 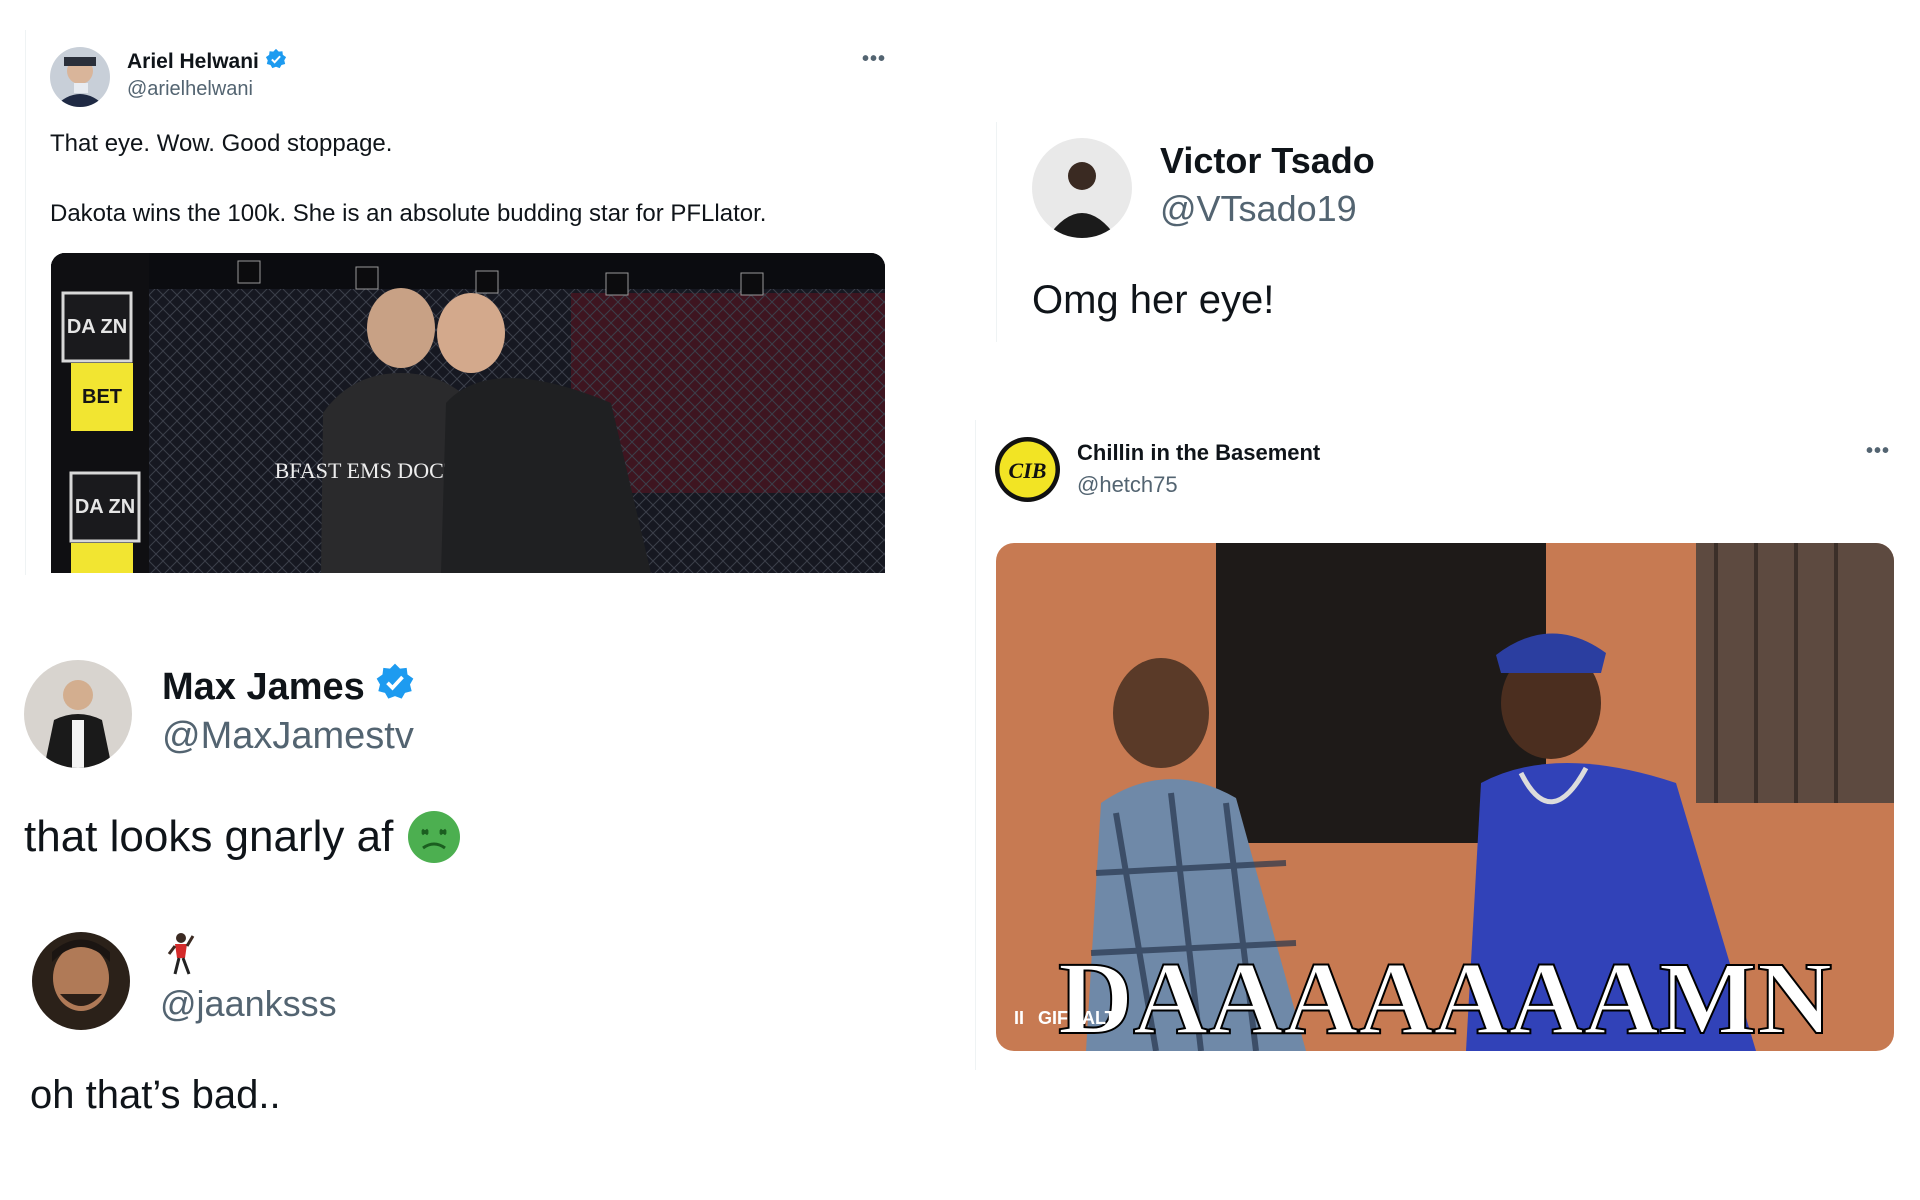 I want to click on divider-victor-column, so click(x=996, y=232).